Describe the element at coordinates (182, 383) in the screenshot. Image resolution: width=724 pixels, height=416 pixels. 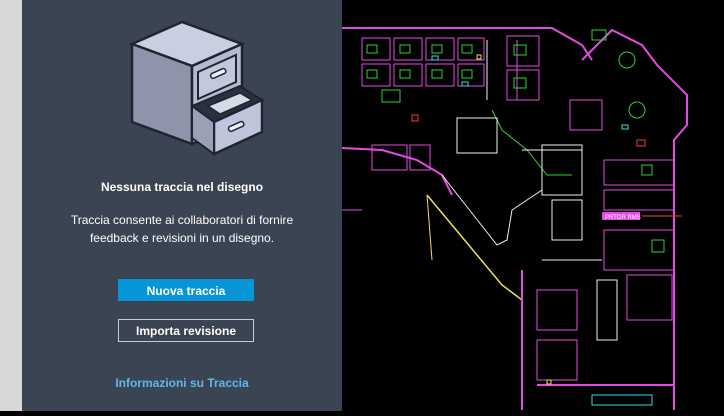
I see `trace-info-link: Informazioni su Traccia` at that location.